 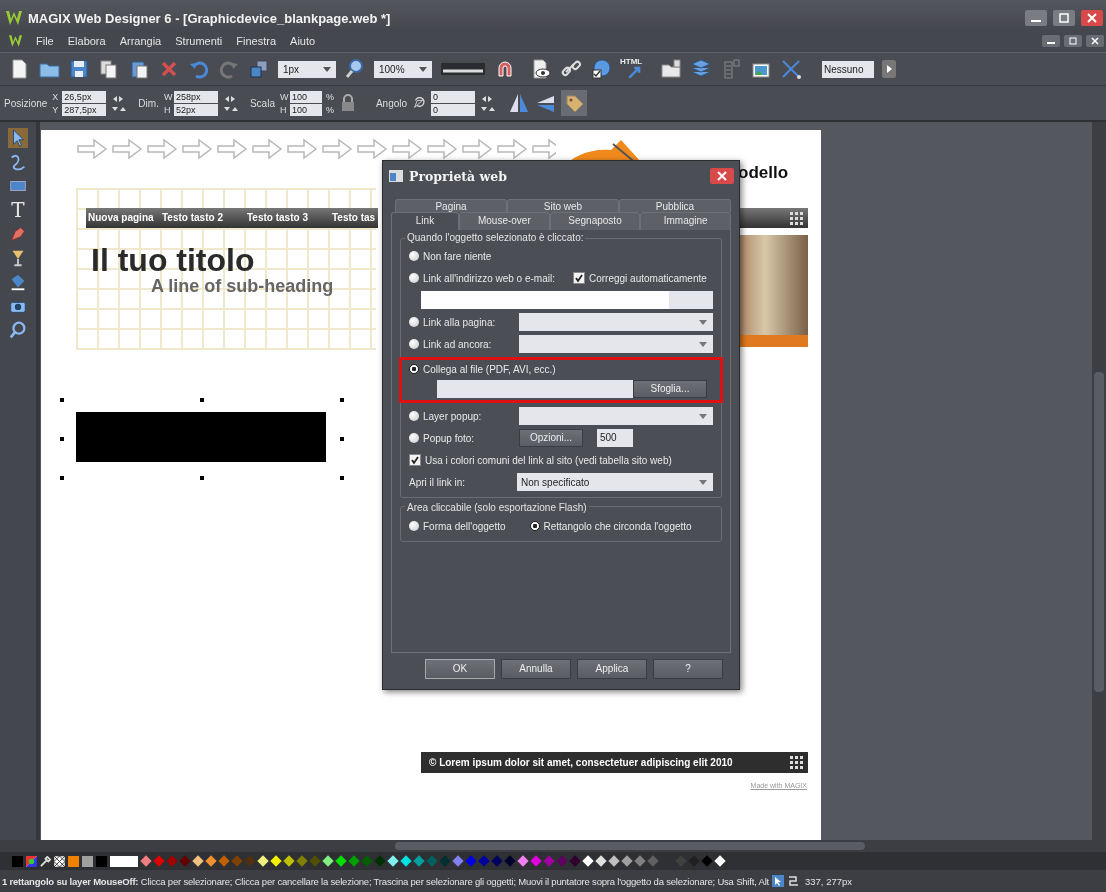 I want to click on nav-link: Testo tasto 3, so click(x=277, y=217).